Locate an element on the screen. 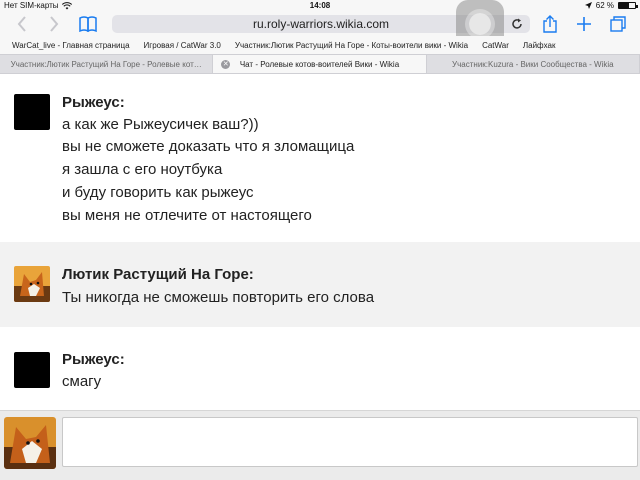  tabs-icon is located at coordinates (618, 24).